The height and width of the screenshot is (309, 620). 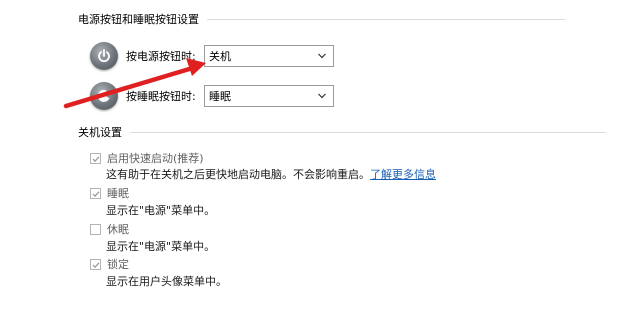 What do you see at coordinates (104, 56) in the screenshot?
I see `power-icon` at bounding box center [104, 56].